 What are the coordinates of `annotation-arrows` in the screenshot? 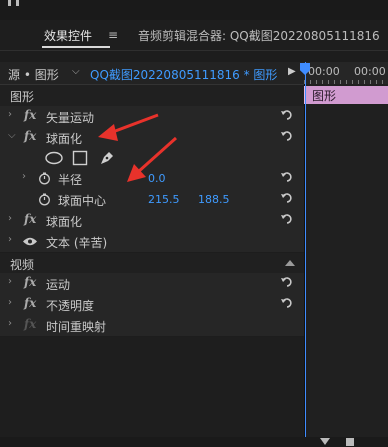 It's located at (138, 147).